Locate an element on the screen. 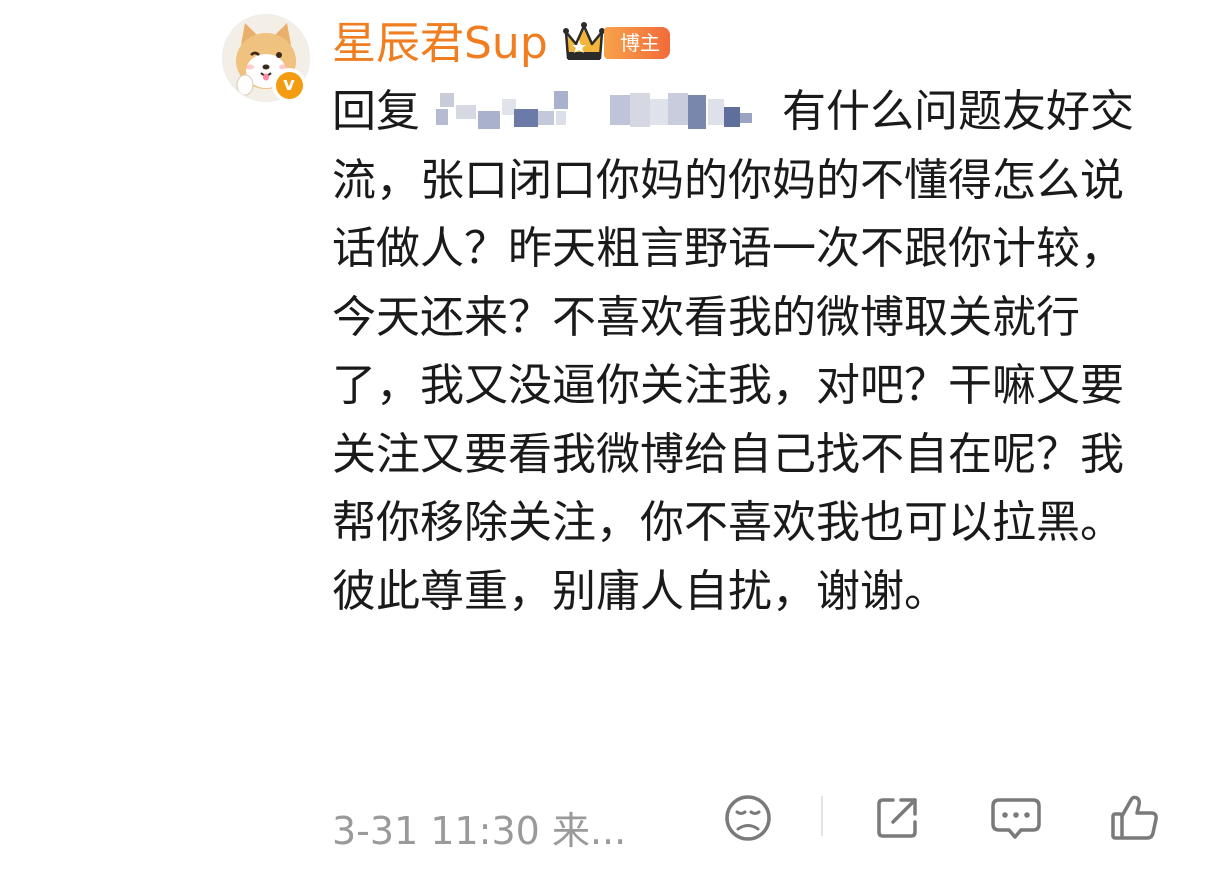 The height and width of the screenshot is (888, 1216). author-name: 星辰君Sup is located at coordinates (440, 44).